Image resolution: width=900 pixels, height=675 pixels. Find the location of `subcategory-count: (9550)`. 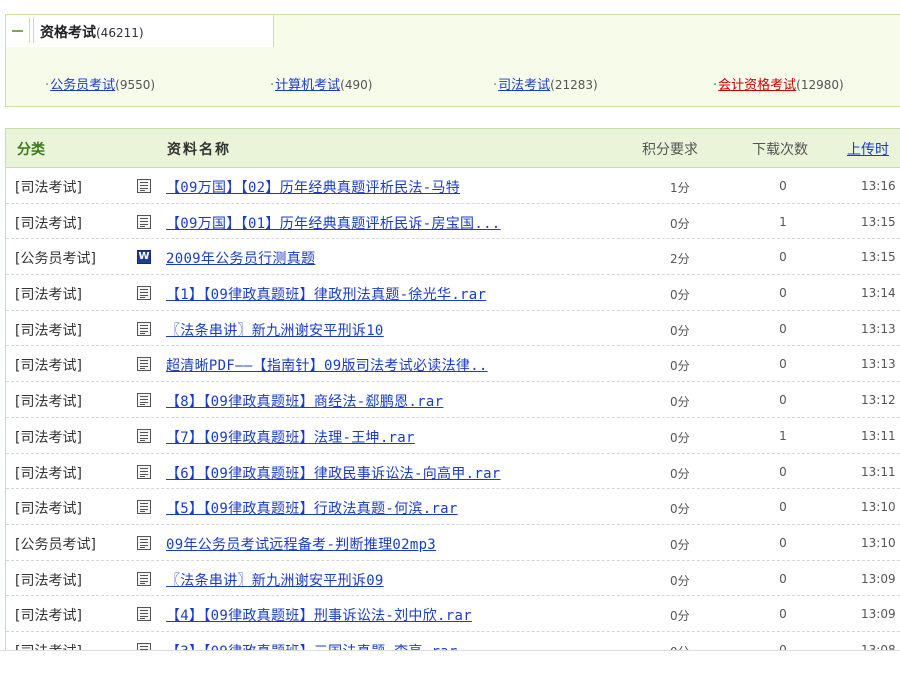

subcategory-count: (9550) is located at coordinates (135, 85).